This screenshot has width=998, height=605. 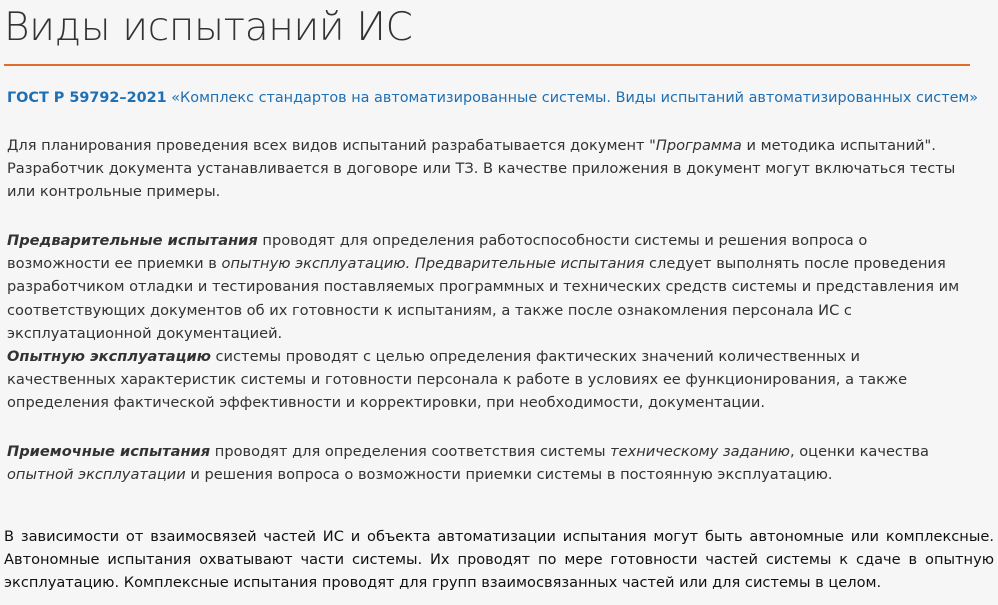 What do you see at coordinates (109, 451) in the screenshot?
I see `term-acceptance-tests: Приемочные испытания` at bounding box center [109, 451].